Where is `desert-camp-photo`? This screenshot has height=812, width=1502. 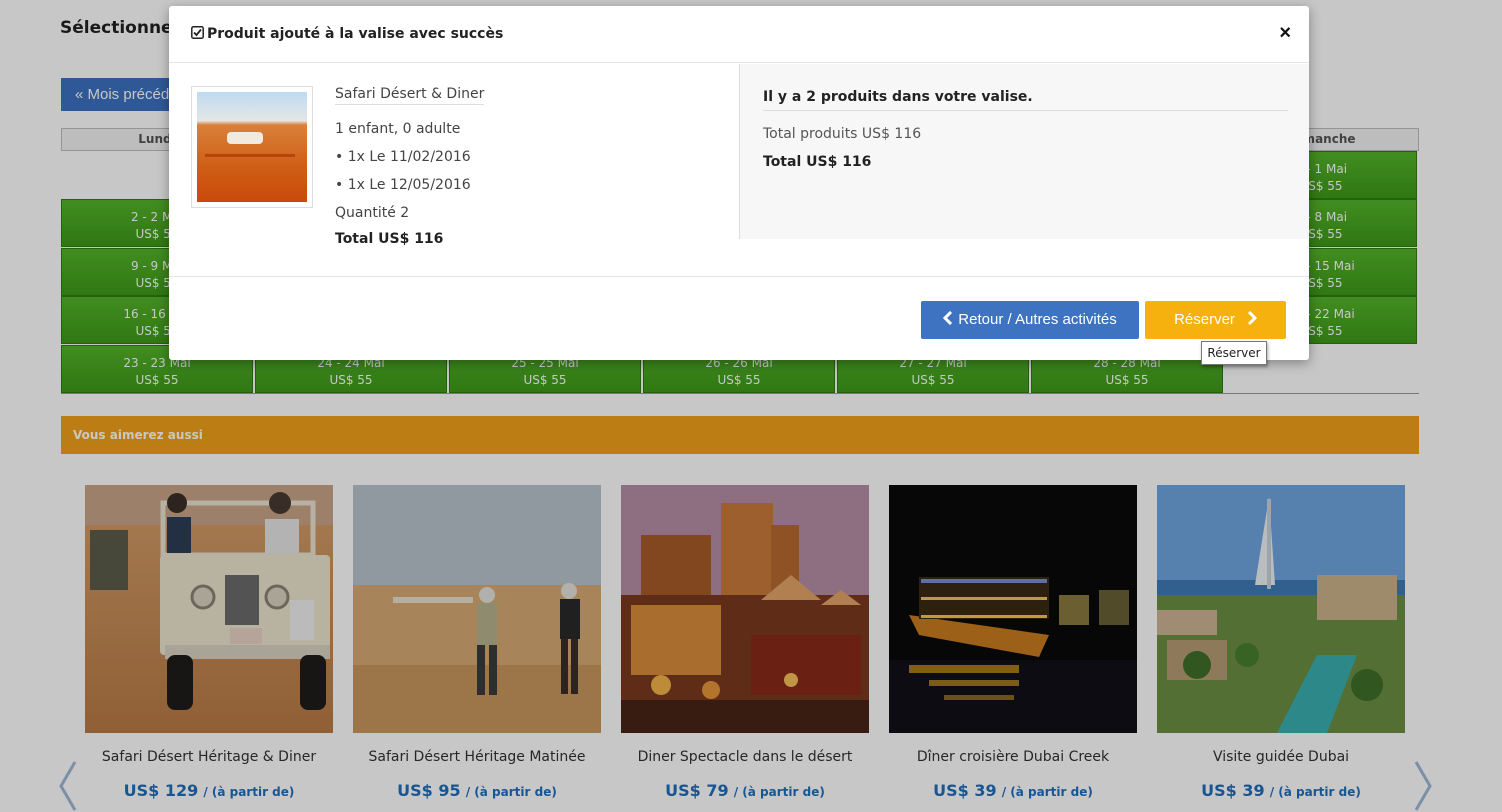 desert-camp-photo is located at coordinates (745, 609).